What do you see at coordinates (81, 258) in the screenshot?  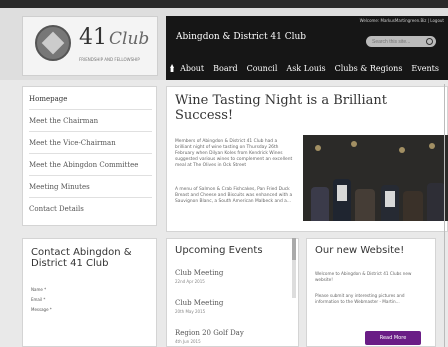 I see `contact-title: Contact Abingdon & District 41 Club` at bounding box center [81, 258].